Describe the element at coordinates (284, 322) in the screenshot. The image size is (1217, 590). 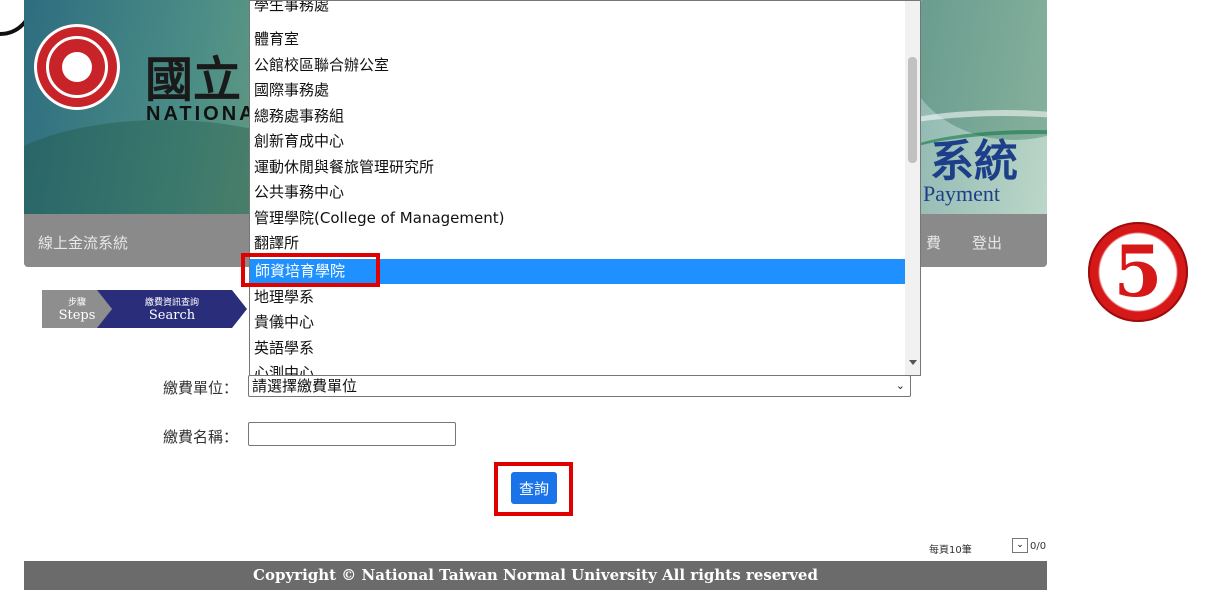
I see `dropdown-option: 貴儀中心` at that location.